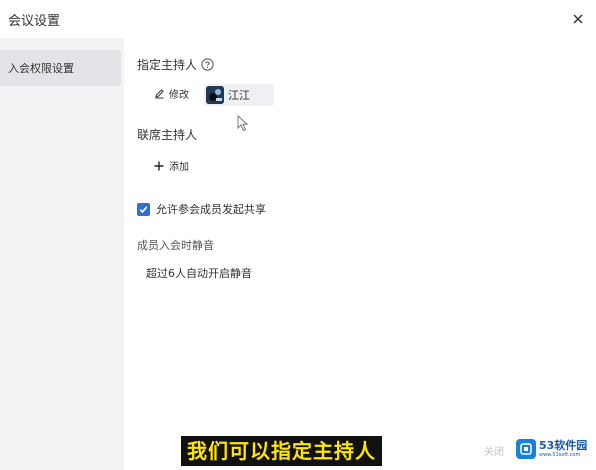 The height and width of the screenshot is (470, 596). I want to click on designated-host-section-title: 指定主持人, so click(175, 64).